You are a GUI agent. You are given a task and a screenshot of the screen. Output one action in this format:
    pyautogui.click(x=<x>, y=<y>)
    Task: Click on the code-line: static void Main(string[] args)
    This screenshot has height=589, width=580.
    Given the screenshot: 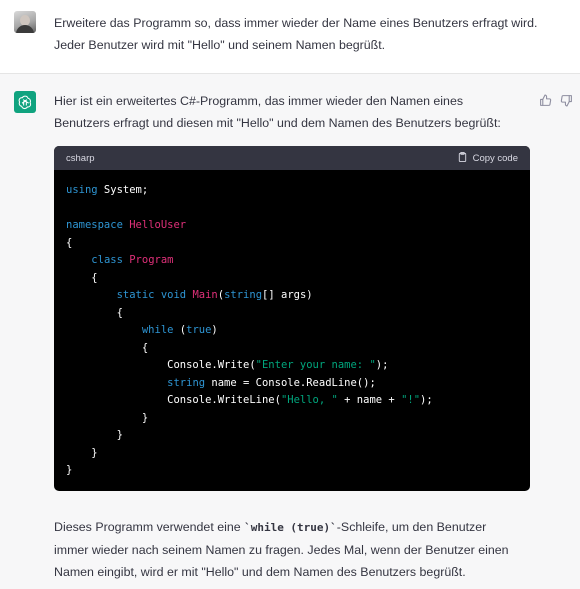 What is the action you would take?
    pyautogui.click(x=292, y=296)
    